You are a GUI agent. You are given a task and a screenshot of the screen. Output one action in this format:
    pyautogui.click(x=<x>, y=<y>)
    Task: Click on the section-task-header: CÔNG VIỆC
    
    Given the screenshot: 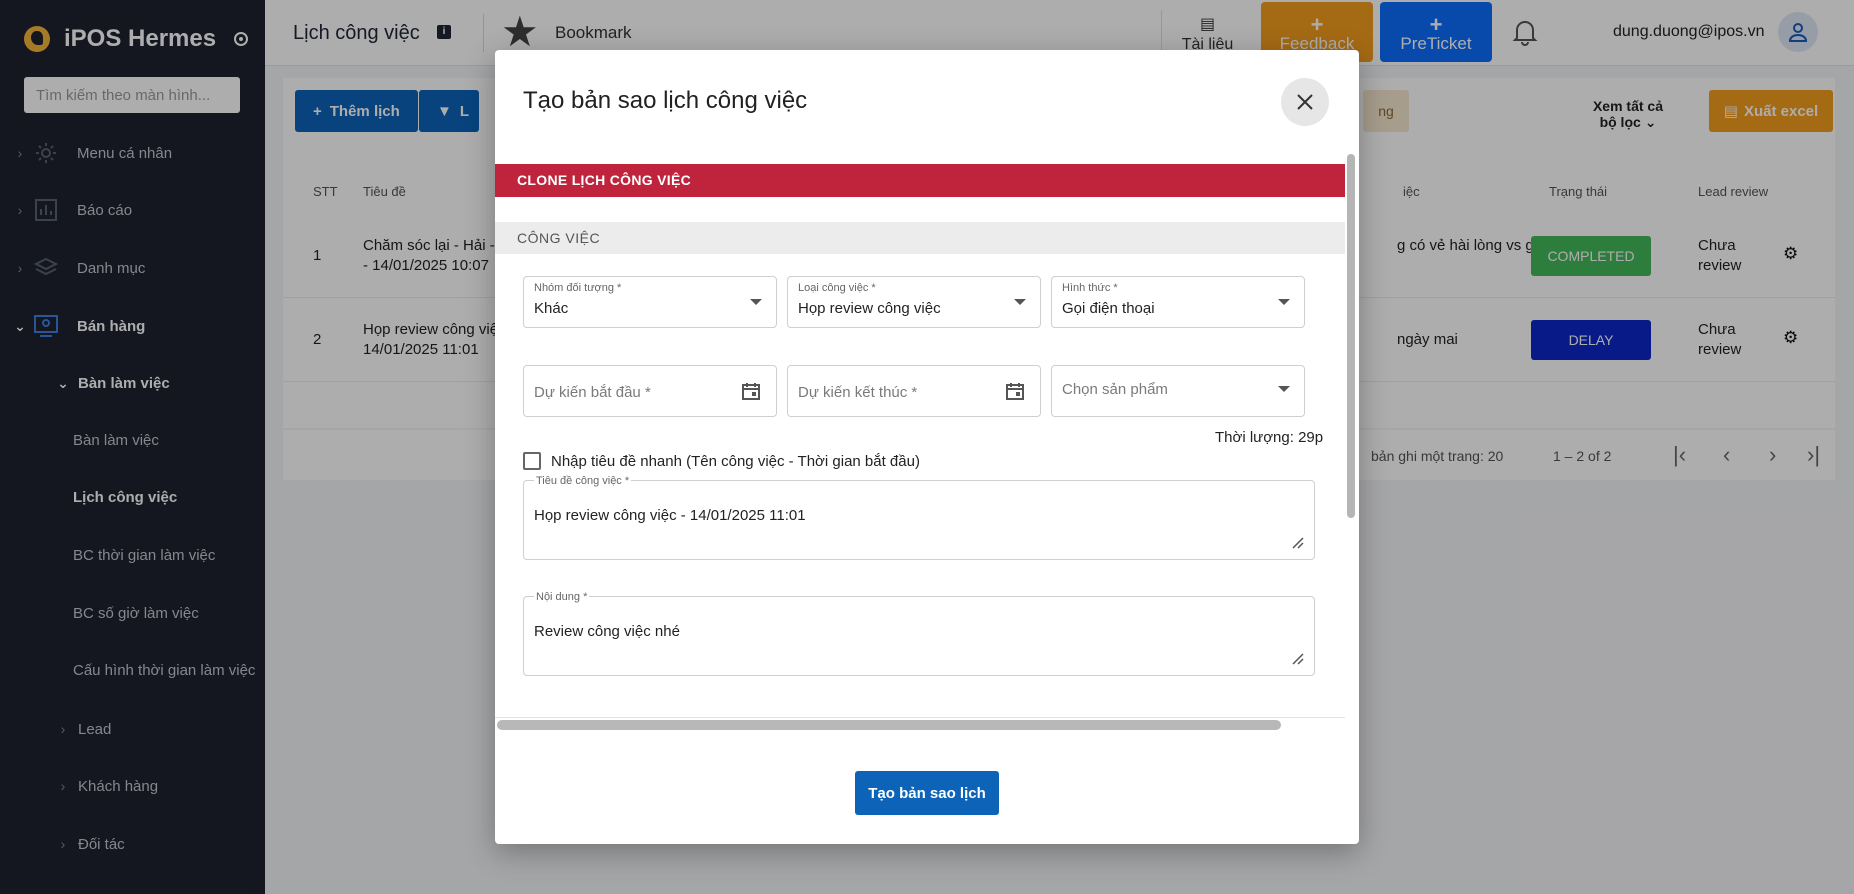 What is the action you would take?
    pyautogui.click(x=920, y=238)
    